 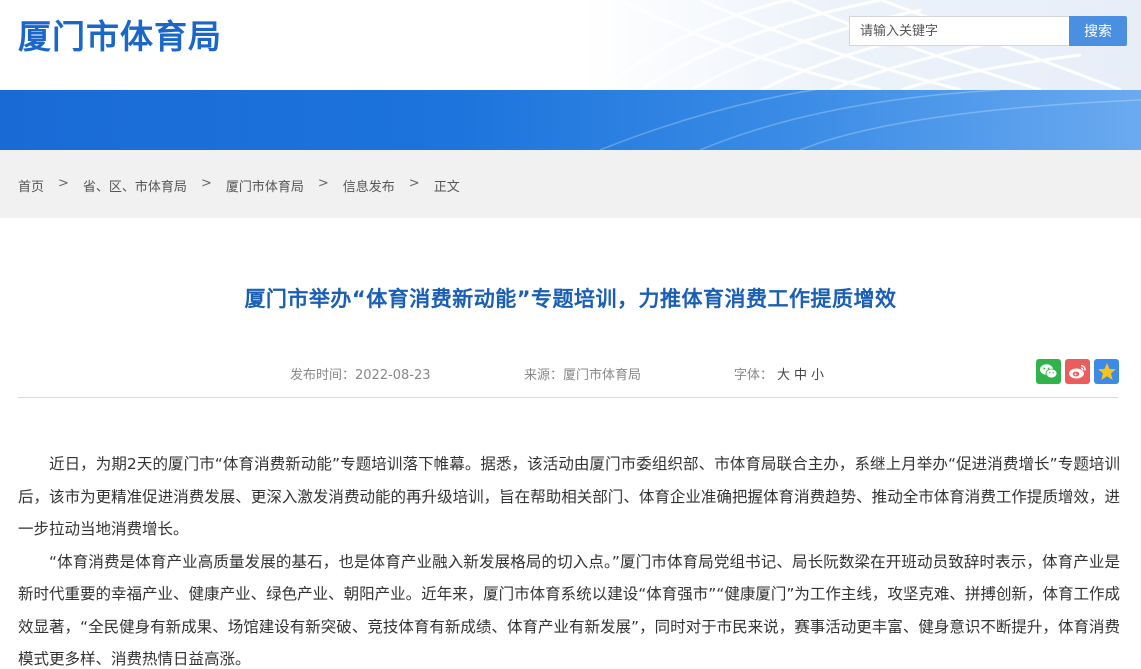 What do you see at coordinates (800, 375) in the screenshot?
I see `font-size-medium: 中` at bounding box center [800, 375].